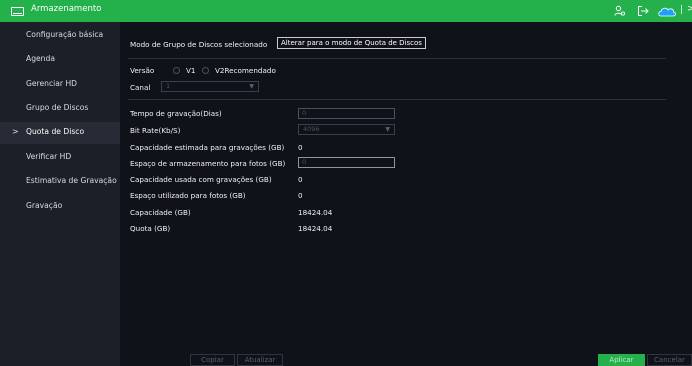 The width and height of the screenshot is (692, 366). Describe the element at coordinates (300, 147) in the screenshot. I see `est-capacity-value: 0` at that location.